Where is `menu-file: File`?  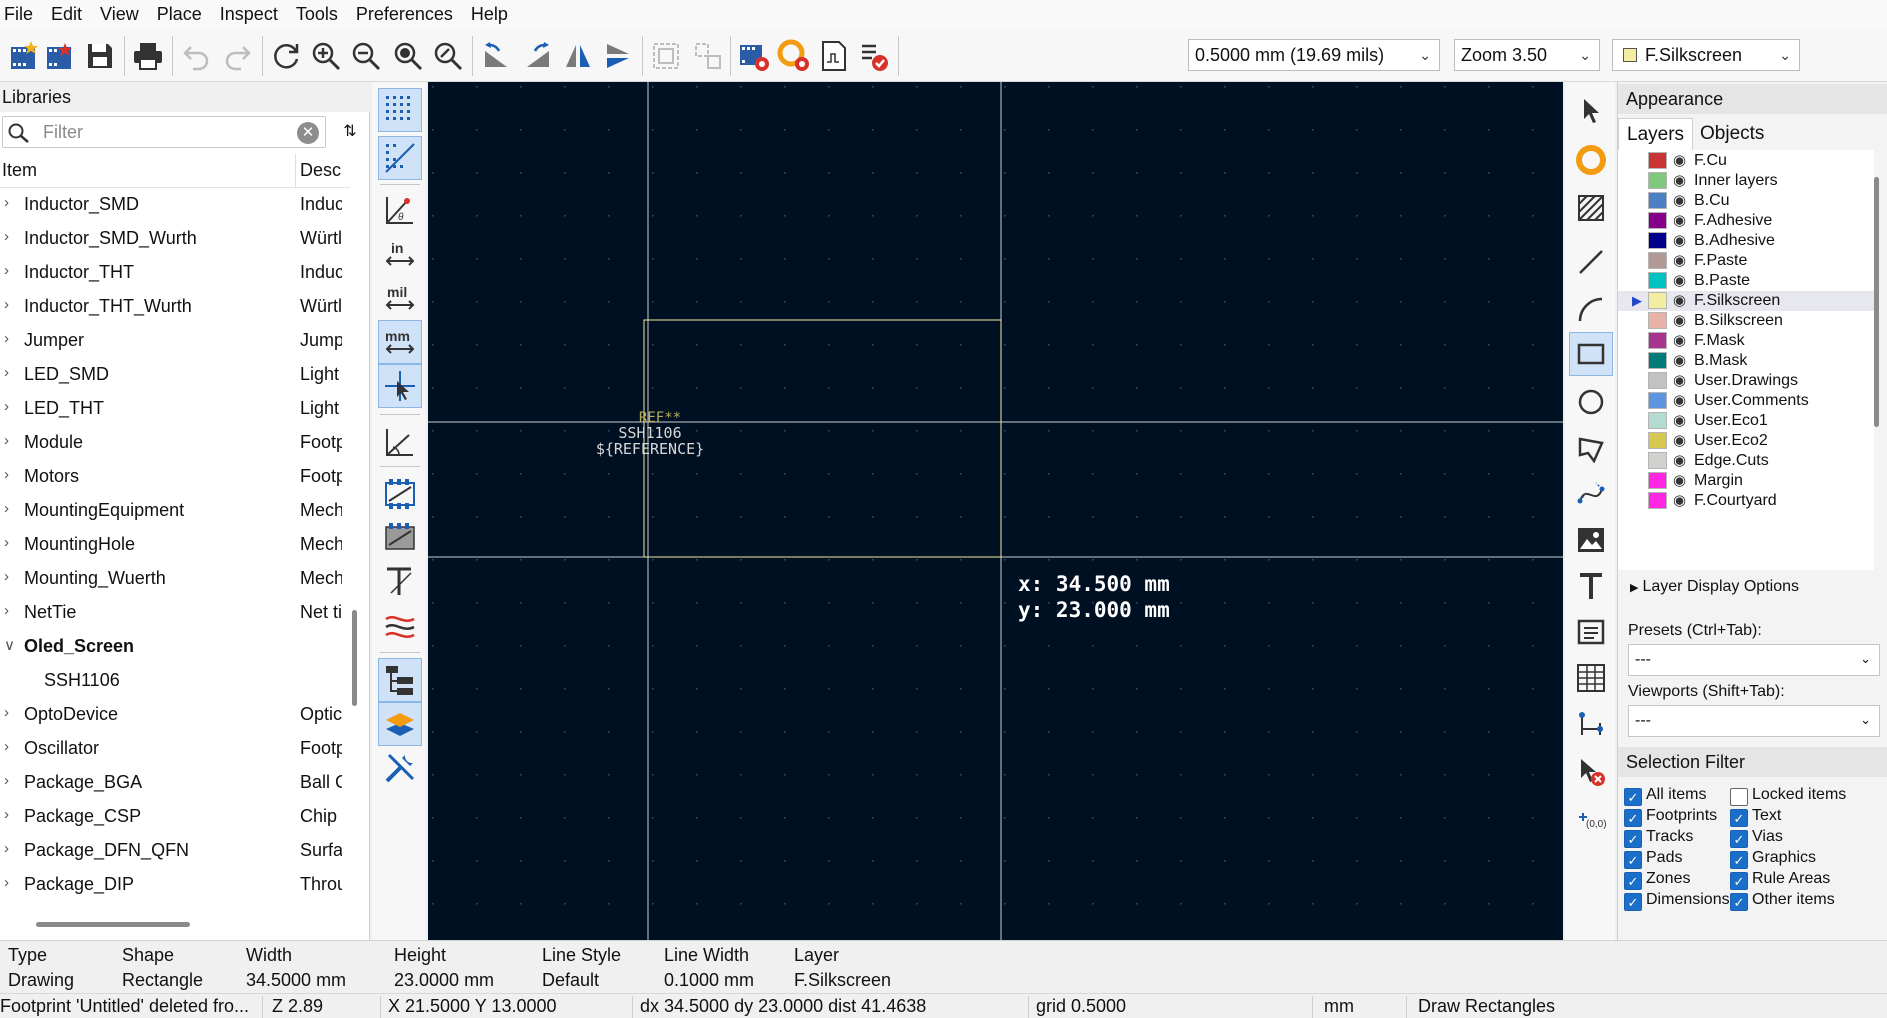 menu-file: File is located at coordinates (23, 14).